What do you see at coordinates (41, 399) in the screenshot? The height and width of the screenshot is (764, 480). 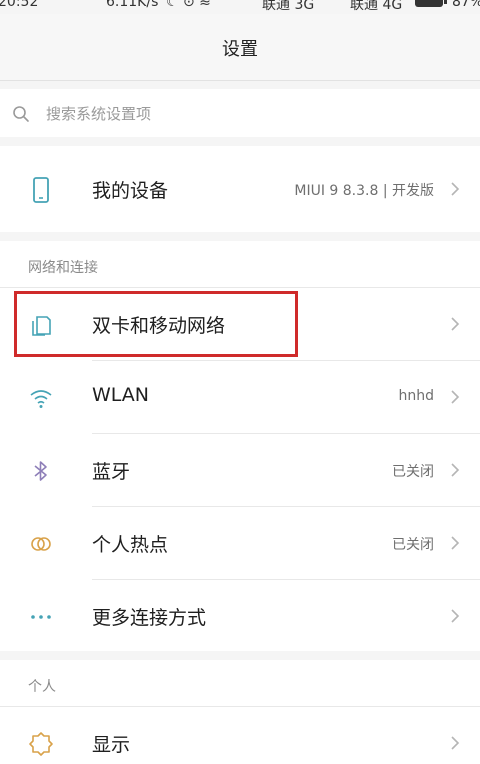 I see `wifi-icon` at bounding box center [41, 399].